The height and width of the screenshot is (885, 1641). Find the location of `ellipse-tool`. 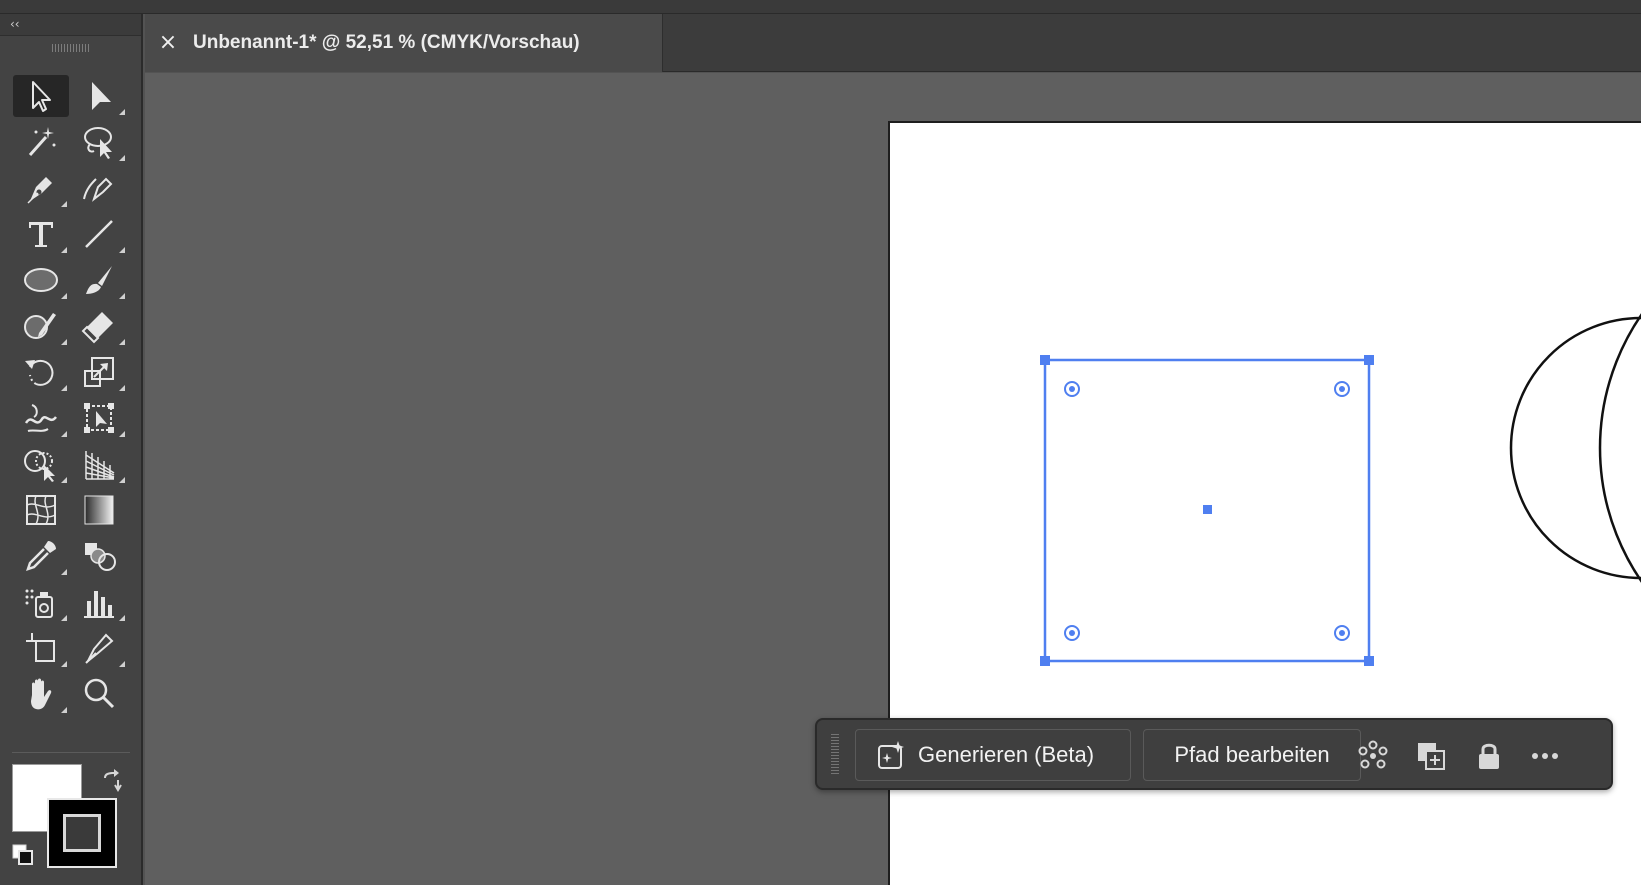

ellipse-tool is located at coordinates (41, 280).